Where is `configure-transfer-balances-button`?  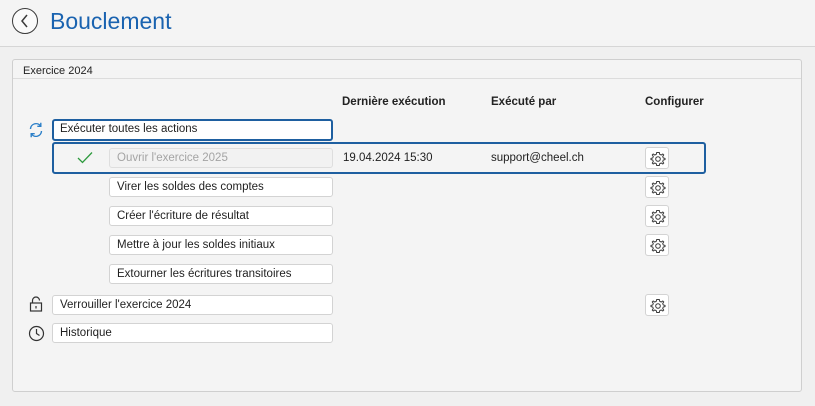
configure-transfer-balances-button is located at coordinates (657, 187).